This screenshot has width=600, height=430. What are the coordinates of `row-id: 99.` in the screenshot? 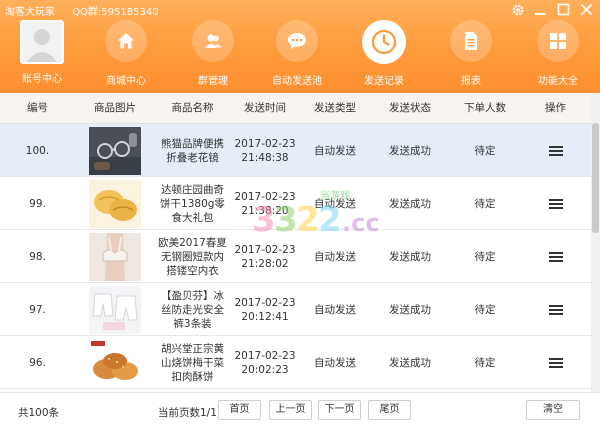 It's located at (37, 203).